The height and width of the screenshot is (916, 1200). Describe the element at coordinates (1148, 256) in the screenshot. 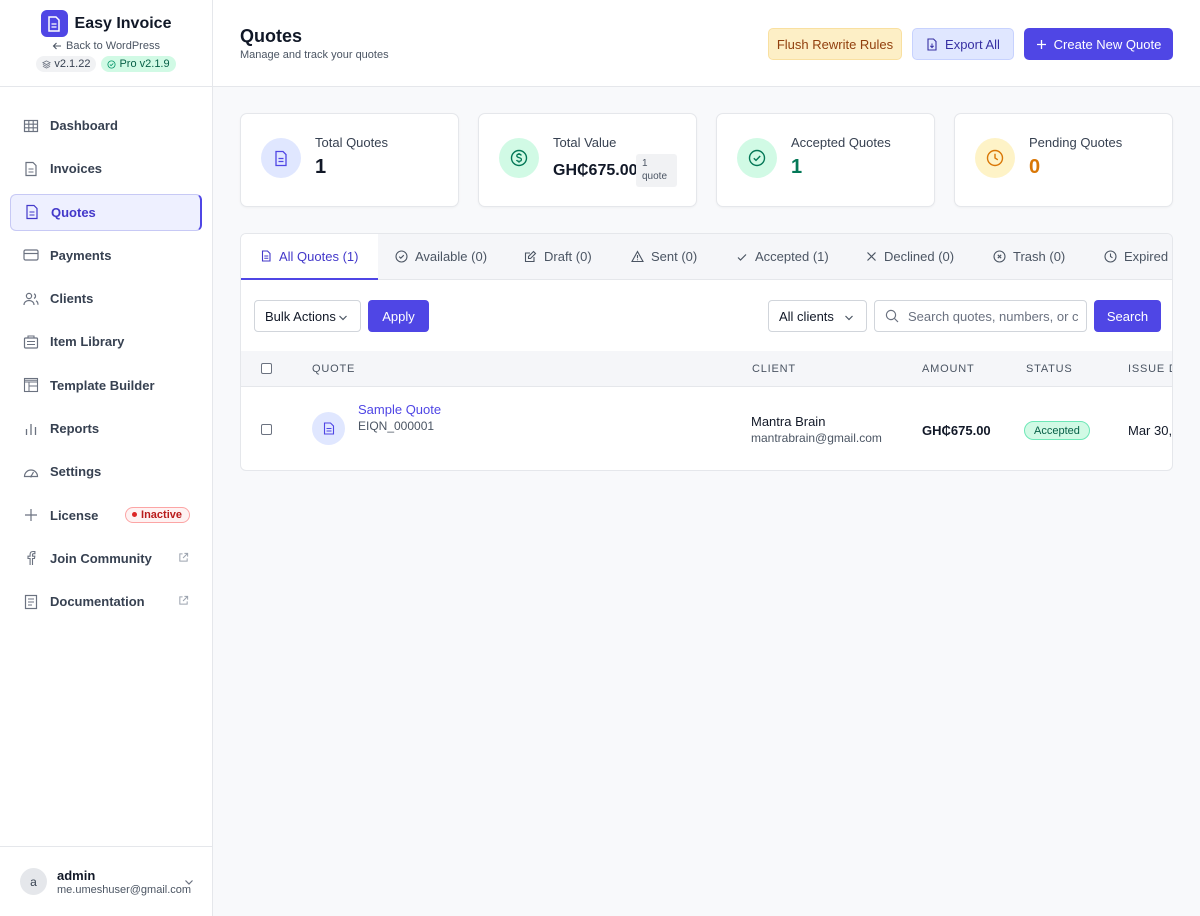

I see `tab-label: Expired (0)` at that location.